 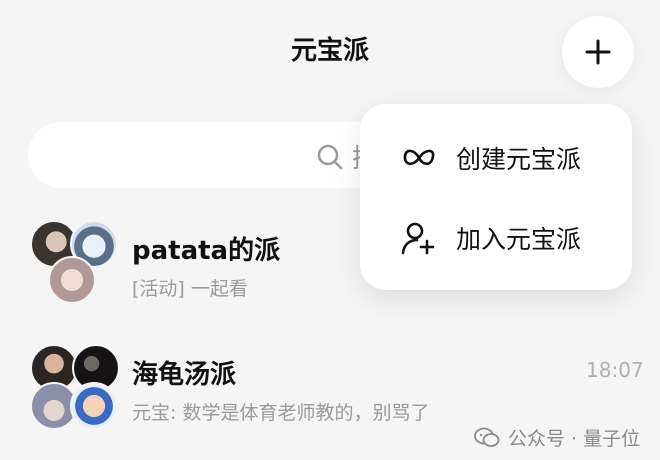 What do you see at coordinates (574, 439) in the screenshot?
I see `watermark-text: 公众号 · 量子位` at bounding box center [574, 439].